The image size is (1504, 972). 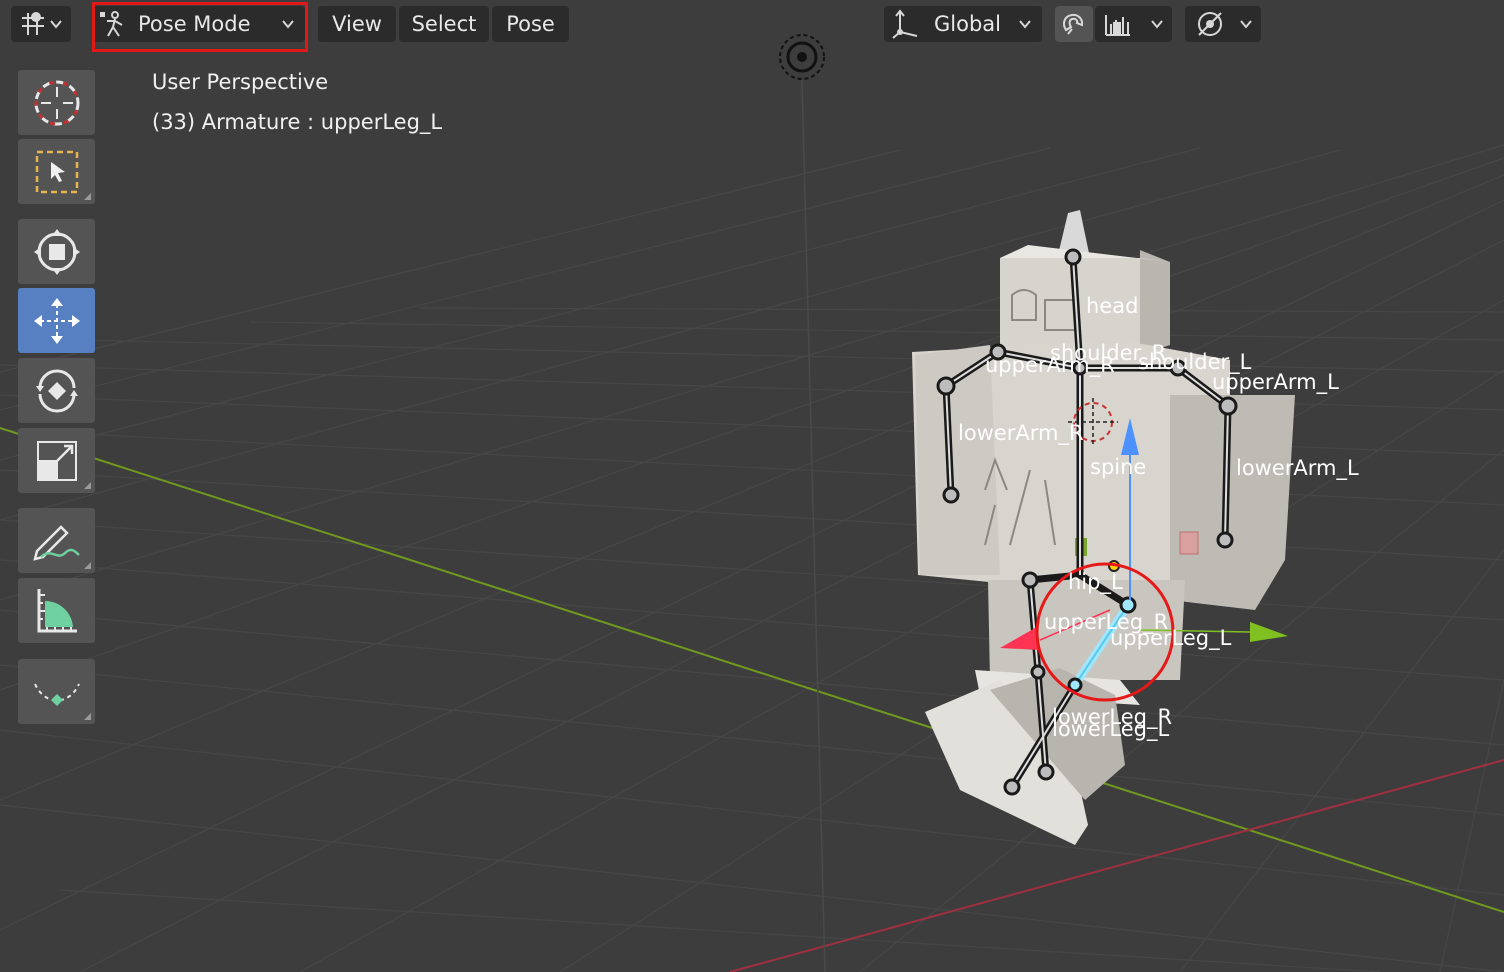 I want to click on cursor-tool-icon, so click(x=56, y=102).